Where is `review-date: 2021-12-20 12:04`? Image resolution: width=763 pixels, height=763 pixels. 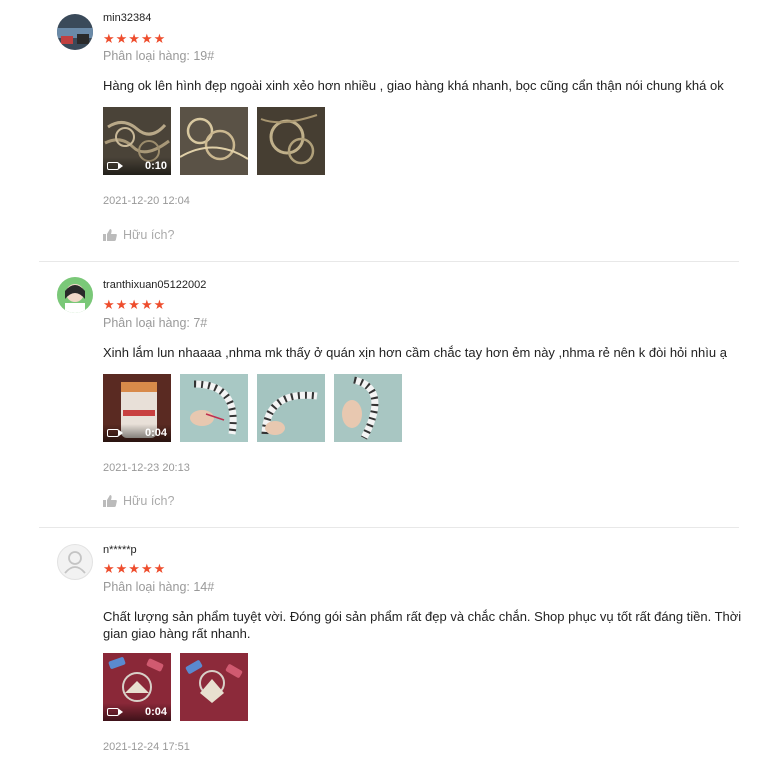
review-date: 2021-12-20 12:04 is located at coordinates (146, 201).